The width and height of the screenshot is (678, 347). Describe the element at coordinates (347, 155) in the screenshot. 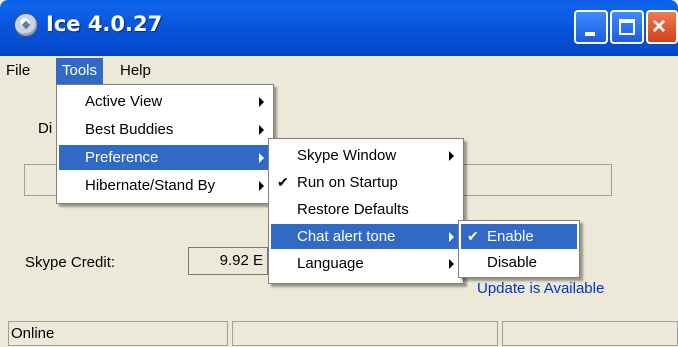

I see `menu-item-label: Skype Window` at that location.